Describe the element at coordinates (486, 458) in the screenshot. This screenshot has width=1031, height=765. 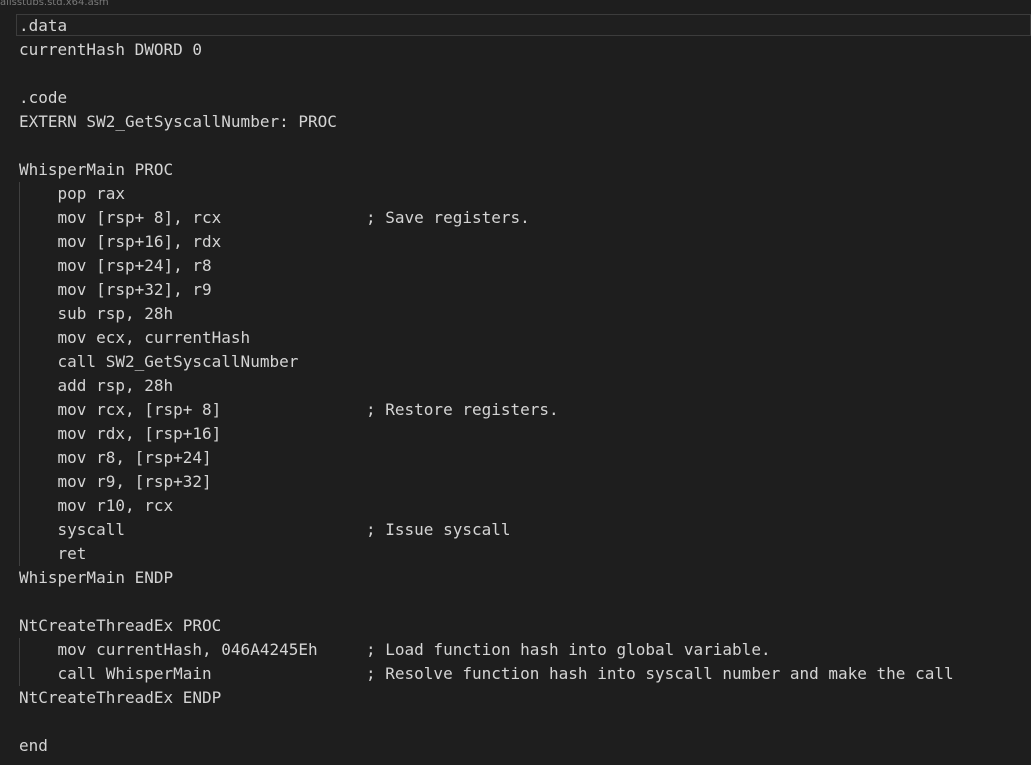
I see `code-line: mov r8, [rsp+24]` at that location.